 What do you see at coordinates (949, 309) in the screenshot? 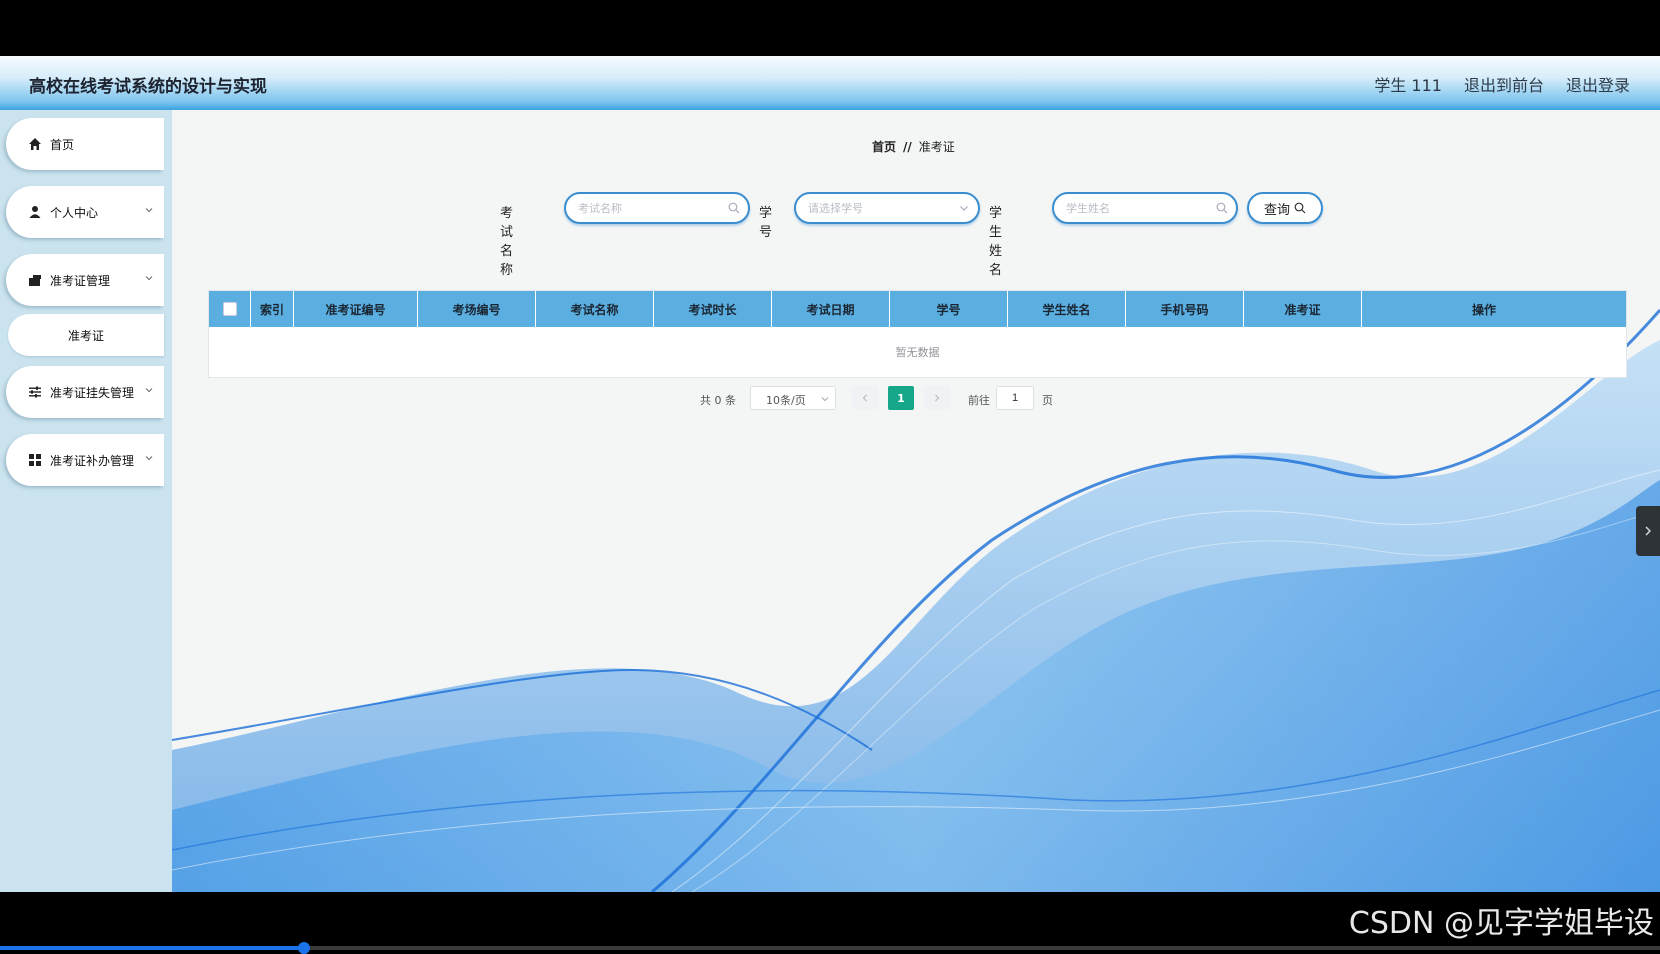
I see `column-header-student-no: 学号` at bounding box center [949, 309].